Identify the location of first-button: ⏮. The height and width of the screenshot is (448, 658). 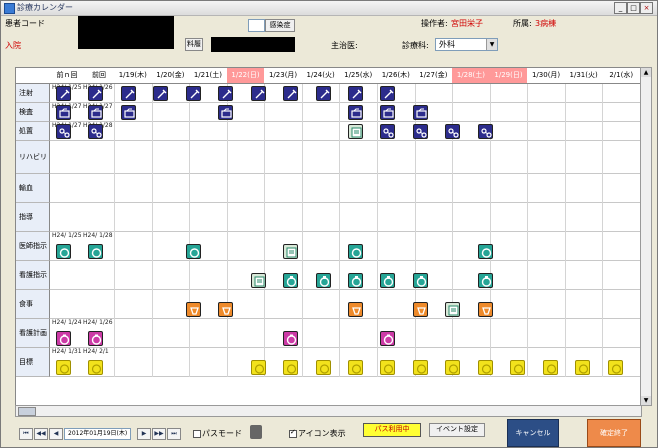
(26, 434).